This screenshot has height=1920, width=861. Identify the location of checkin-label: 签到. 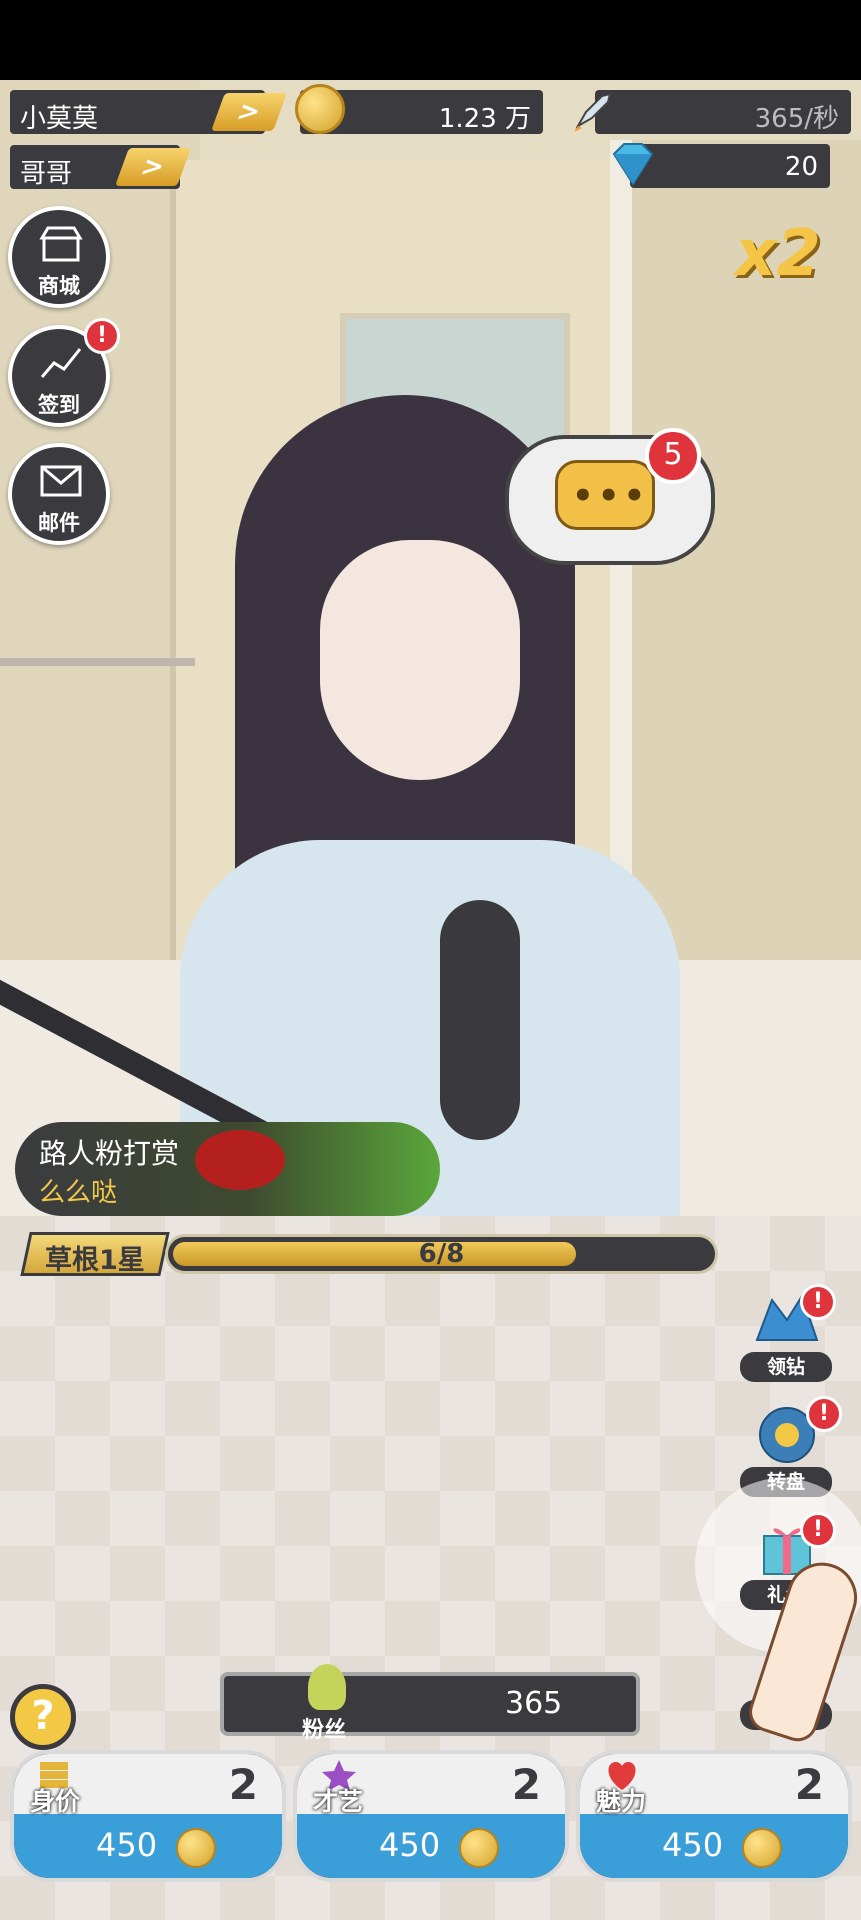
(59, 405).